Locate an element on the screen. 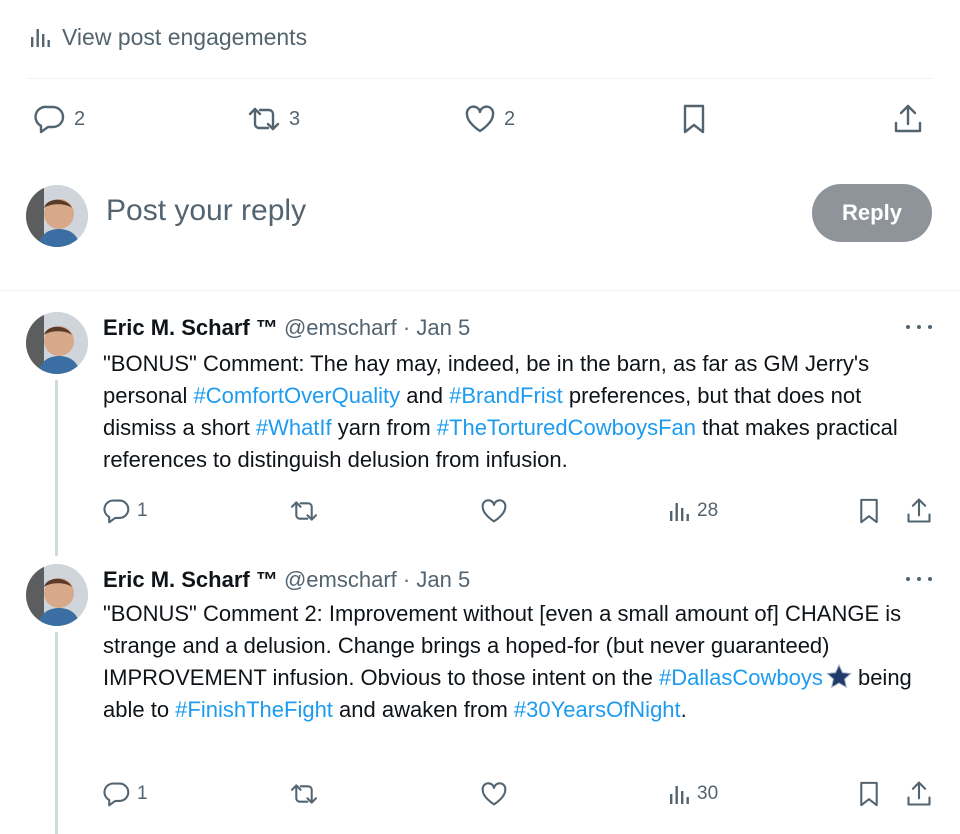 The width and height of the screenshot is (960, 834). text-segment: . is located at coordinates (683, 709).